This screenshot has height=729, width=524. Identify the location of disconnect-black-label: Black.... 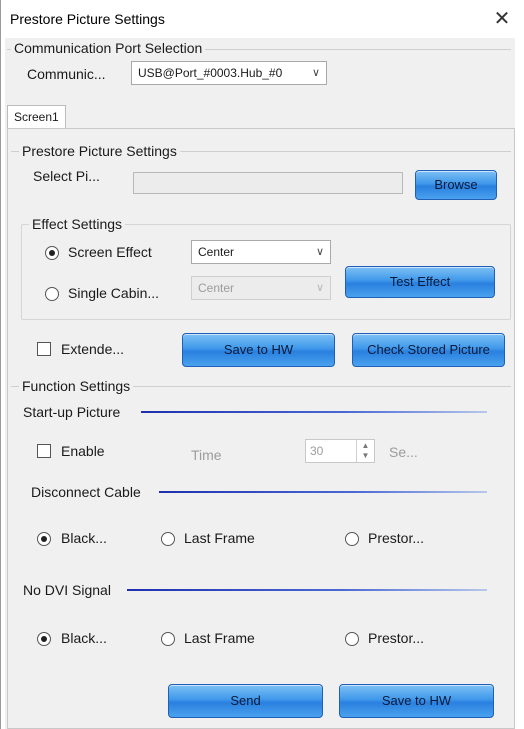
(84, 538).